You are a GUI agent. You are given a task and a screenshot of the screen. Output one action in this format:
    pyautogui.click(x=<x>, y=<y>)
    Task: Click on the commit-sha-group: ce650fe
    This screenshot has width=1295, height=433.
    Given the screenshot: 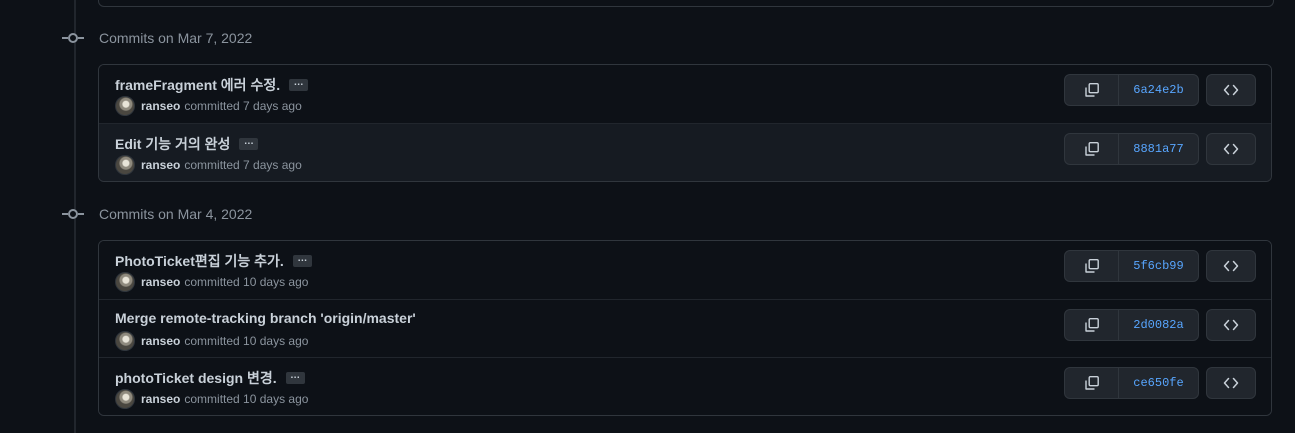 What is the action you would take?
    pyautogui.click(x=1131, y=383)
    